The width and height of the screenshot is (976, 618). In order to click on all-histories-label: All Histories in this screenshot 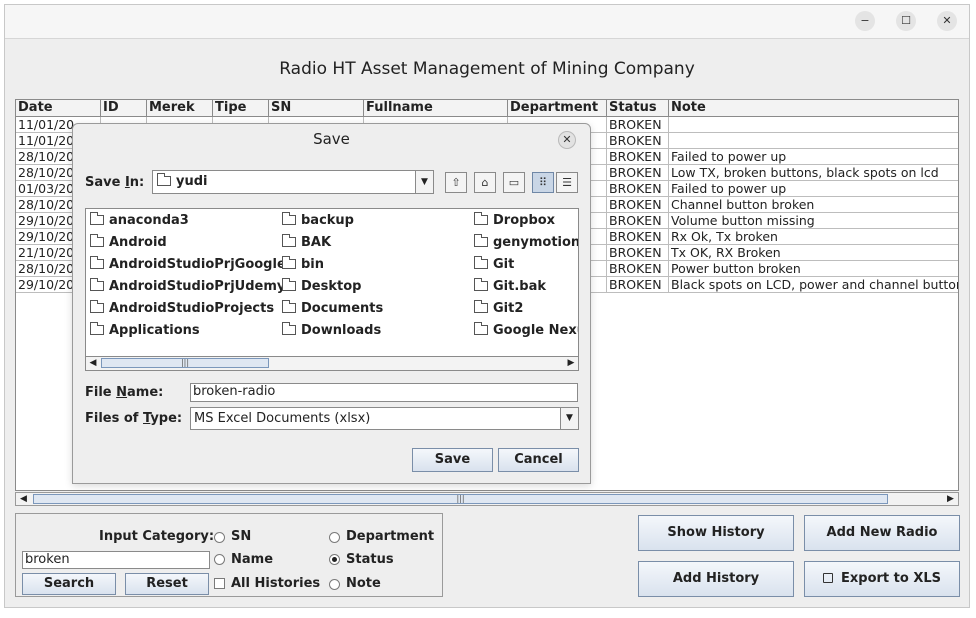, I will do `click(275, 583)`.